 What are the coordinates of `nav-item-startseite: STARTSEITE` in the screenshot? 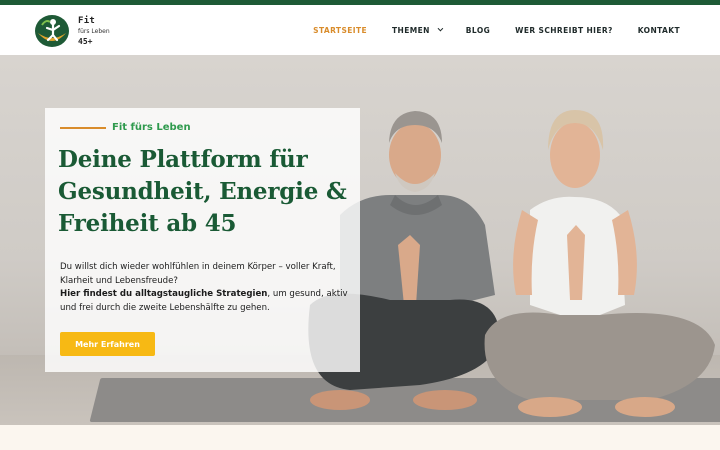 It's located at (340, 30).